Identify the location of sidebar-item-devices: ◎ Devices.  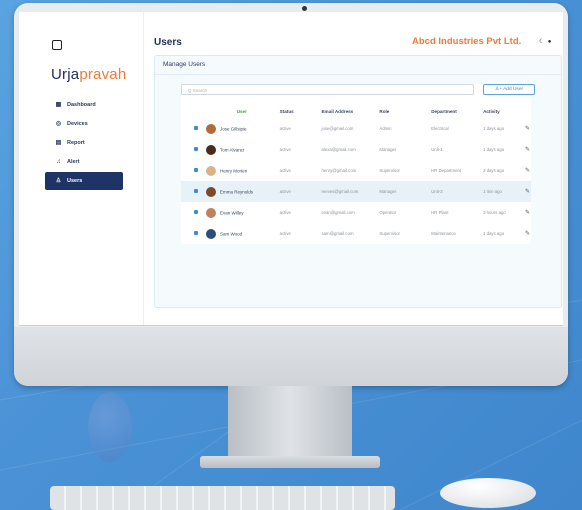
(84, 124).